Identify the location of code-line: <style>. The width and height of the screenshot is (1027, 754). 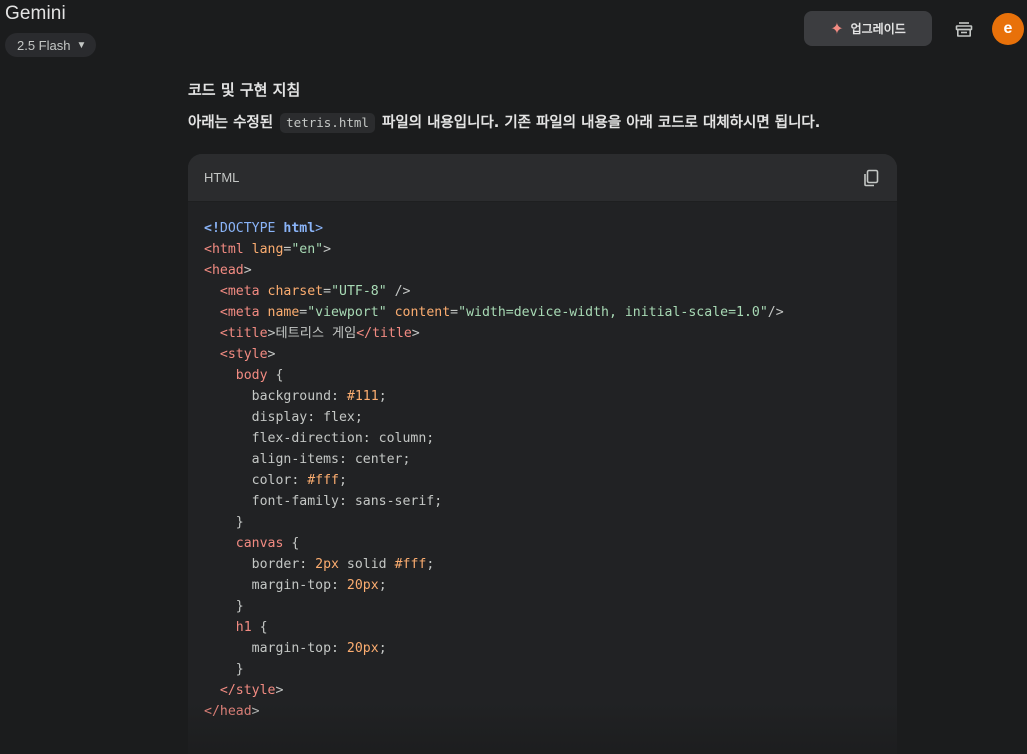
(542, 354).